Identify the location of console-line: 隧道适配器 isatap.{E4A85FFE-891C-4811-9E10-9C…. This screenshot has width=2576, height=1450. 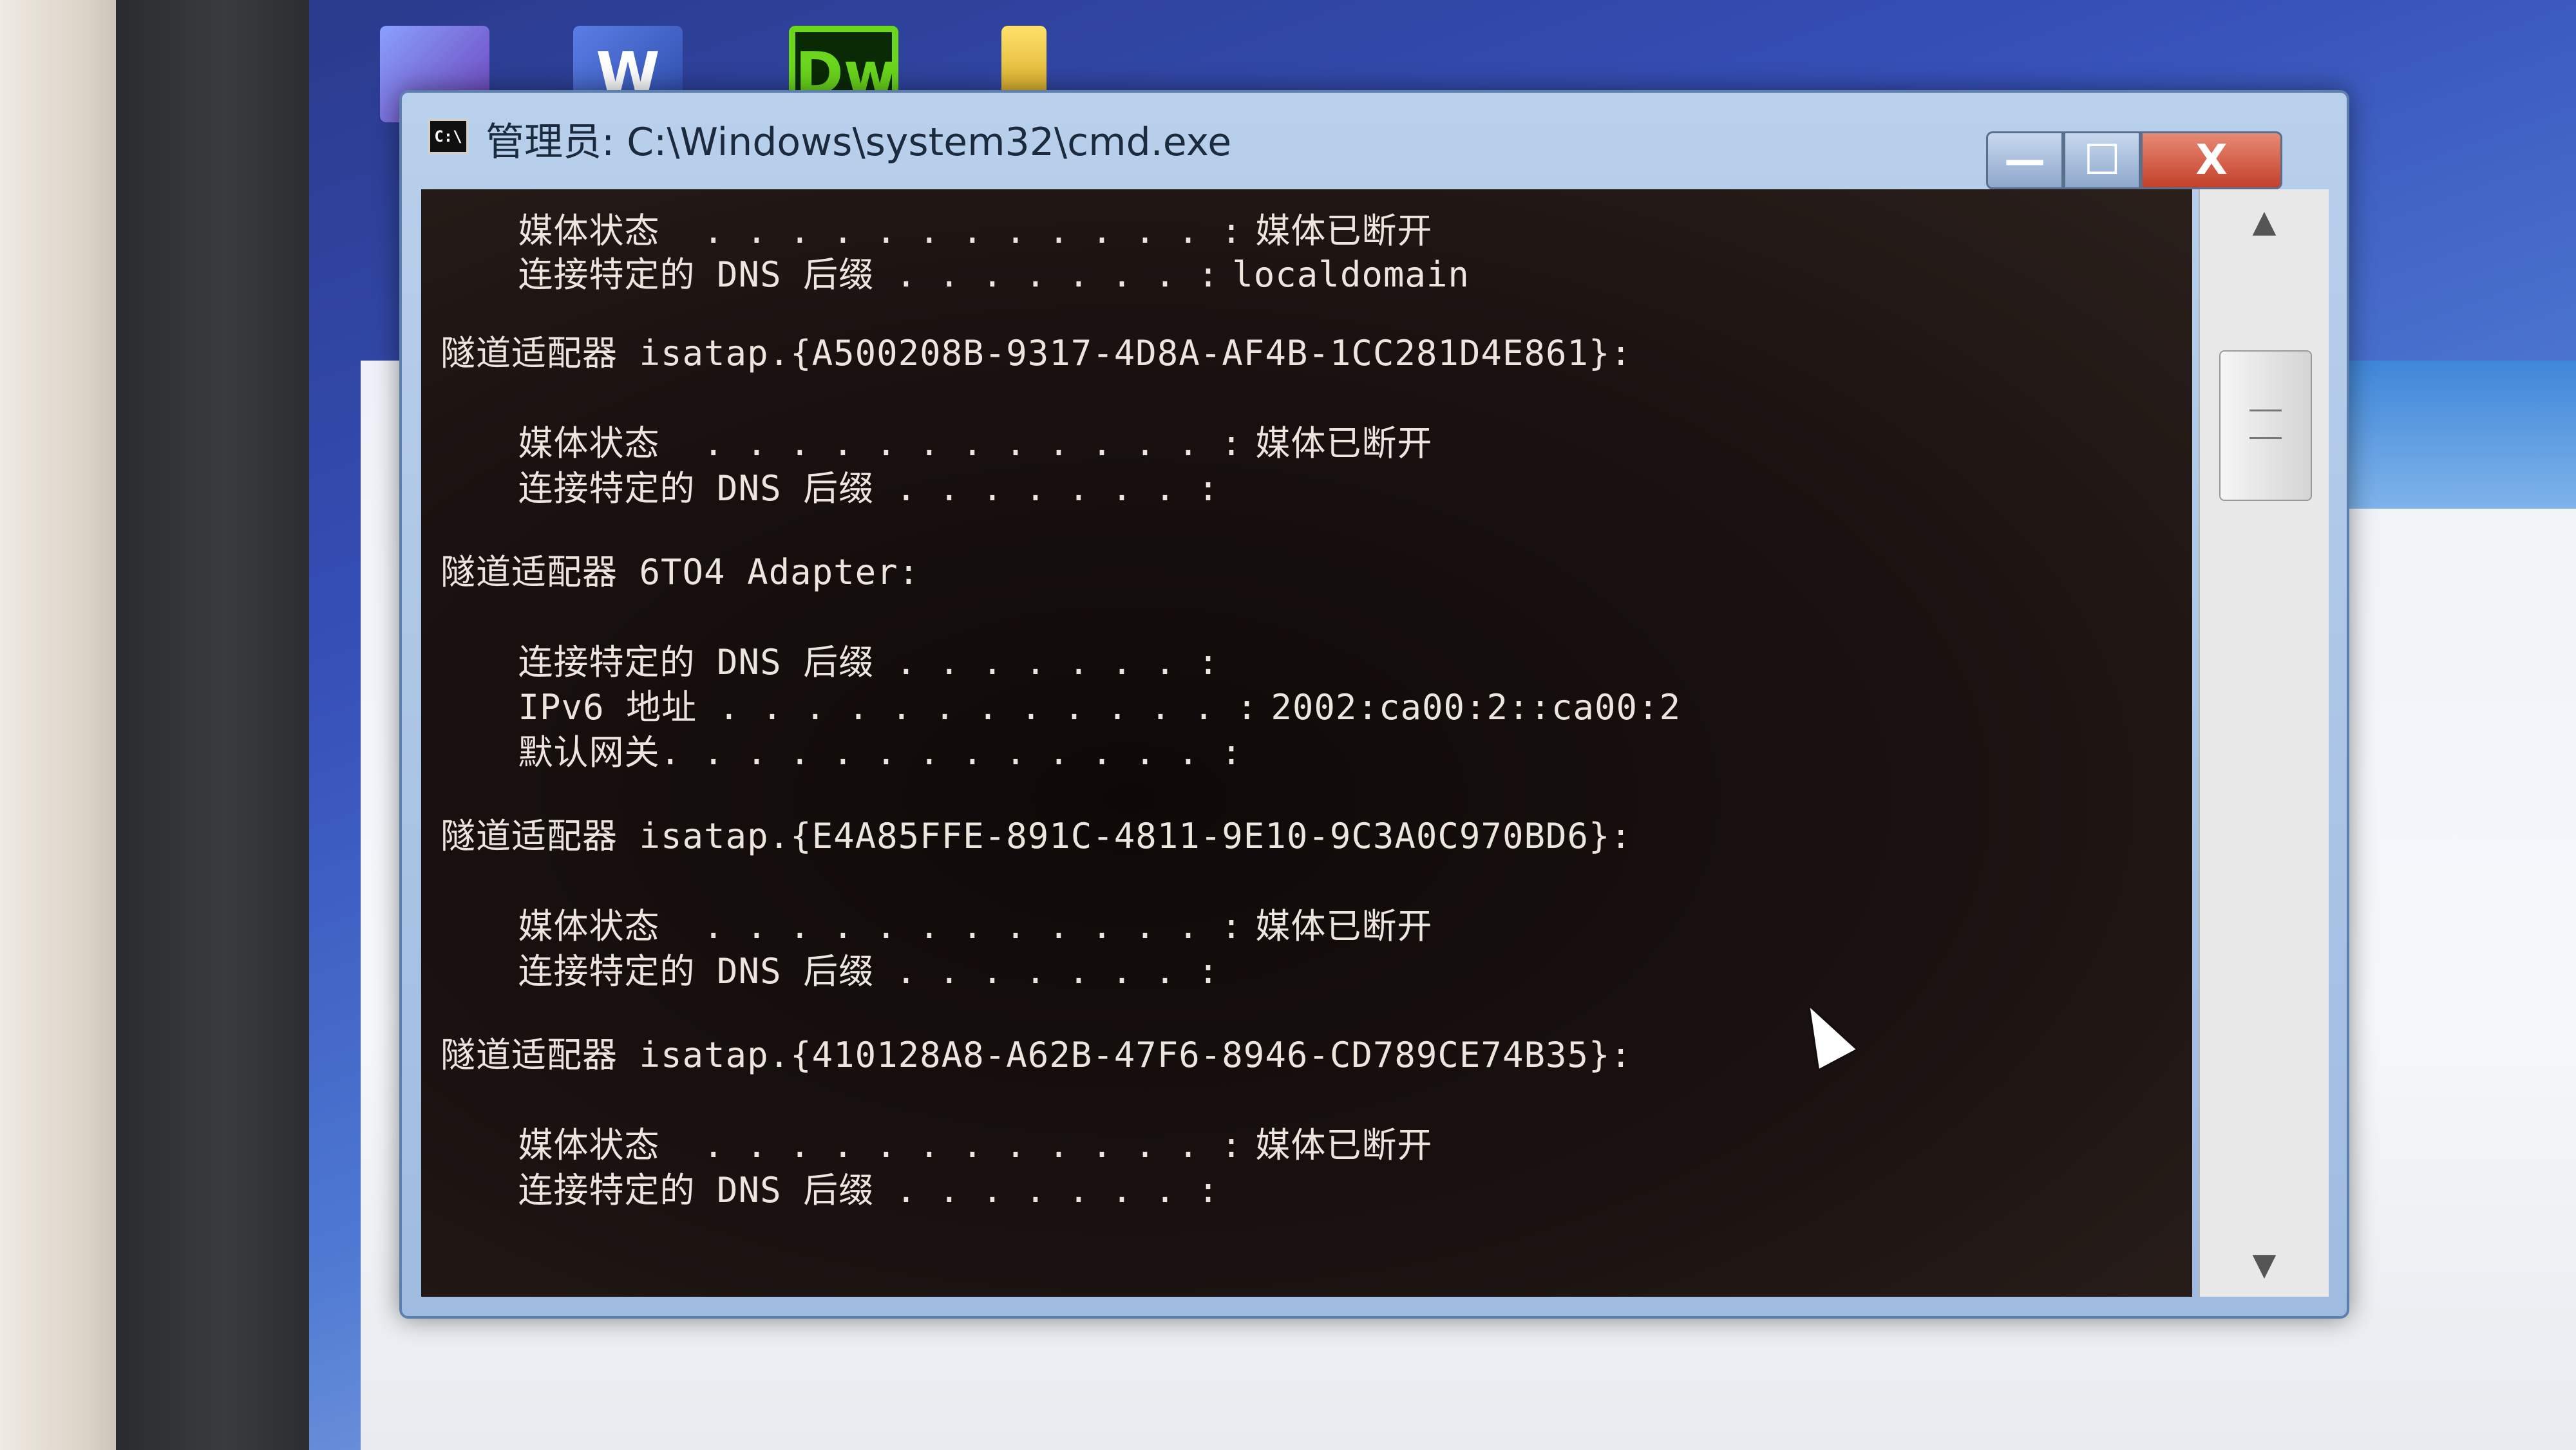
(1042, 832).